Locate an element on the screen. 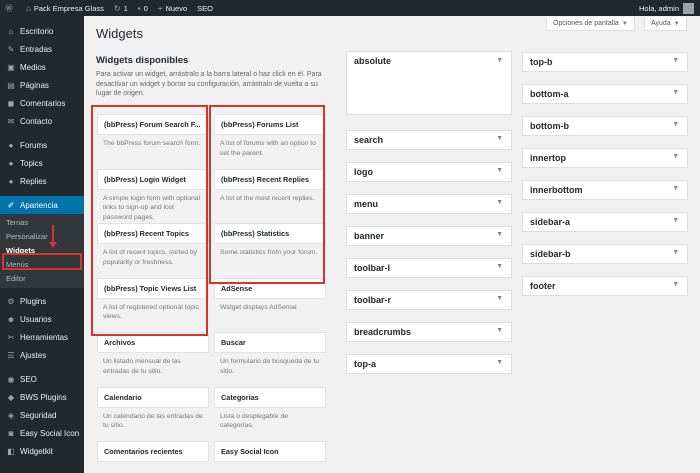 This screenshot has width=700, height=473. widget-area-search: search ▼ is located at coordinates (429, 140).